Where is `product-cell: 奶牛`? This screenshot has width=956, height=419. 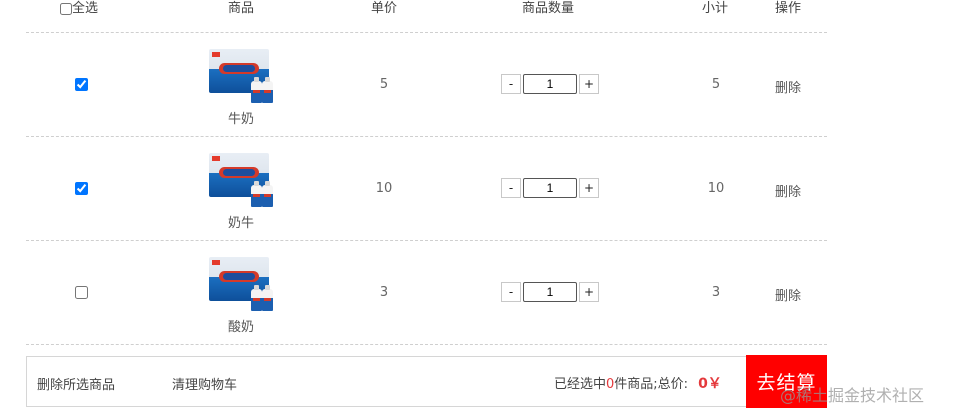 product-cell: 奶牛 is located at coordinates (241, 191).